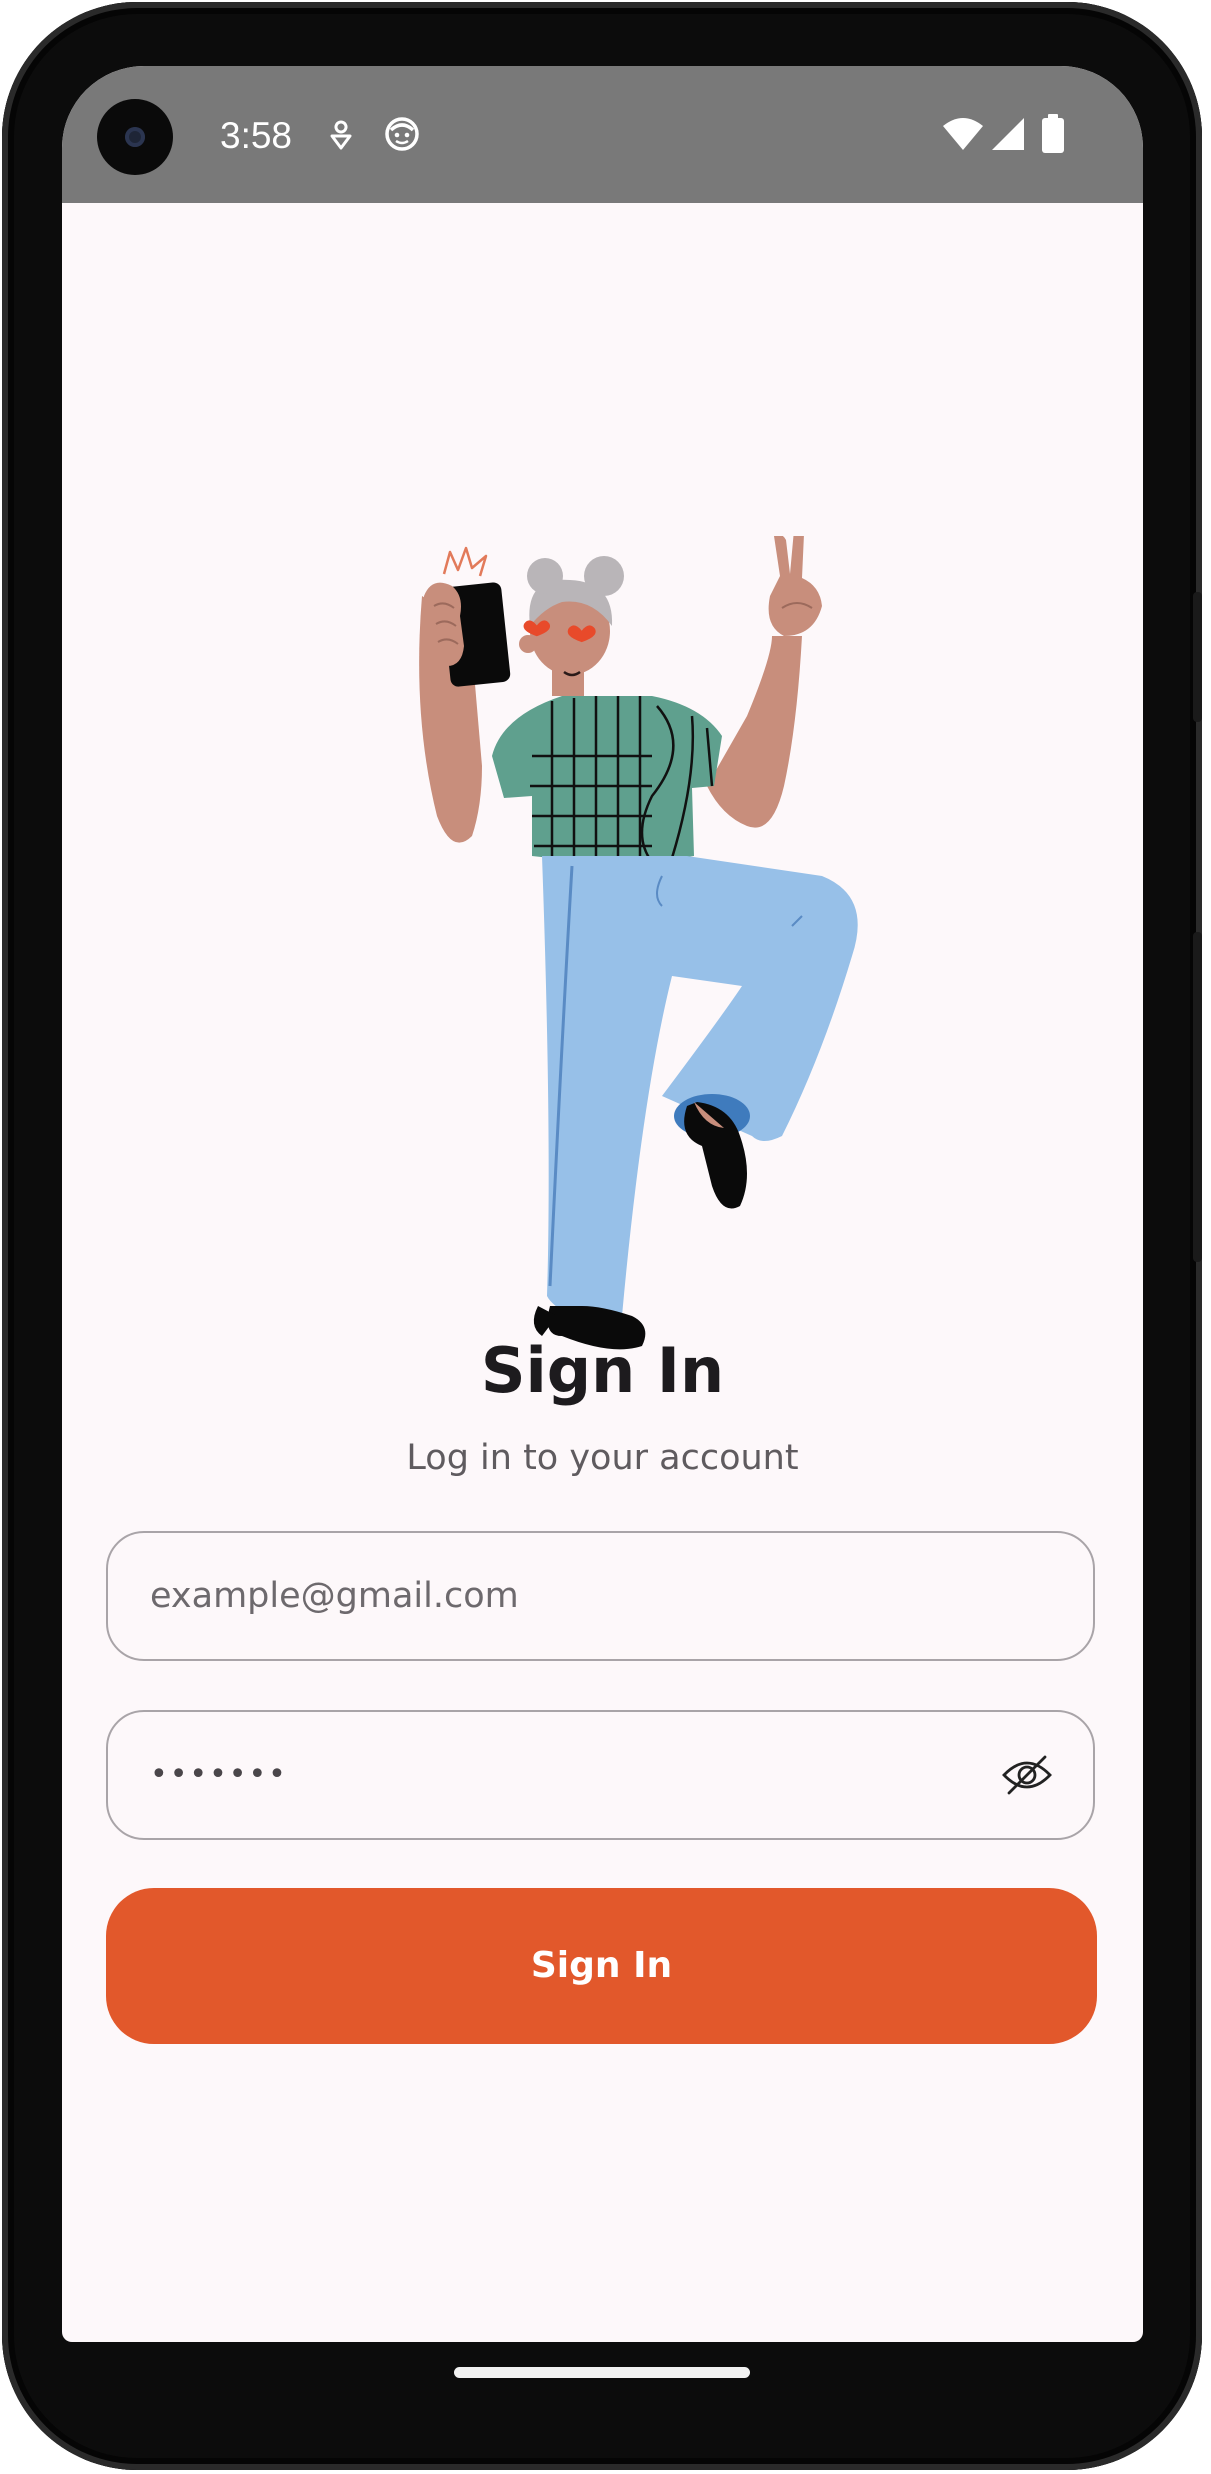  Describe the element at coordinates (1008, 134) in the screenshot. I see `signal-icon` at that location.